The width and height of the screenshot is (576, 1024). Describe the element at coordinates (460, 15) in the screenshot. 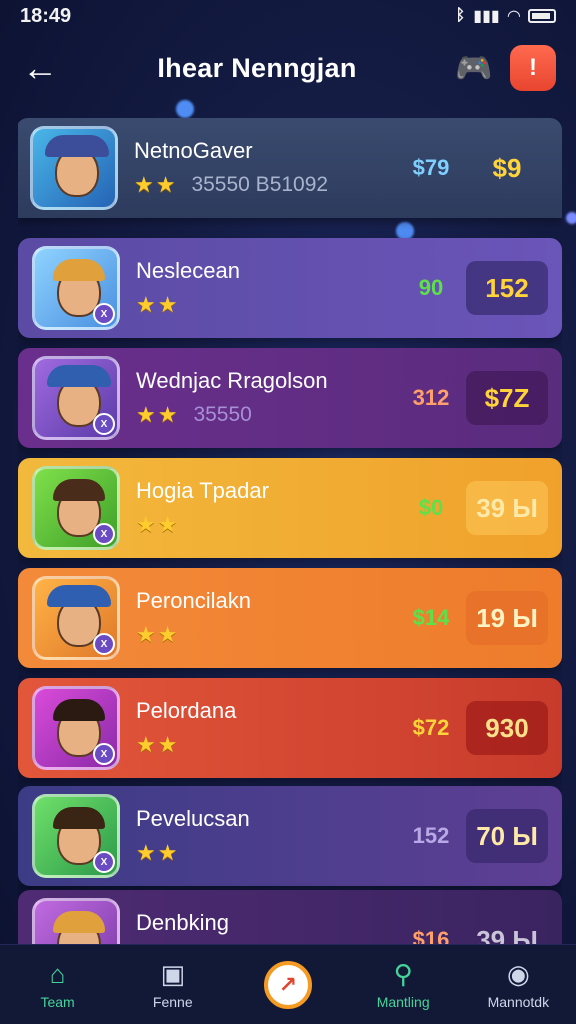

I see `bluetooth-icon: ᛒ` at that location.